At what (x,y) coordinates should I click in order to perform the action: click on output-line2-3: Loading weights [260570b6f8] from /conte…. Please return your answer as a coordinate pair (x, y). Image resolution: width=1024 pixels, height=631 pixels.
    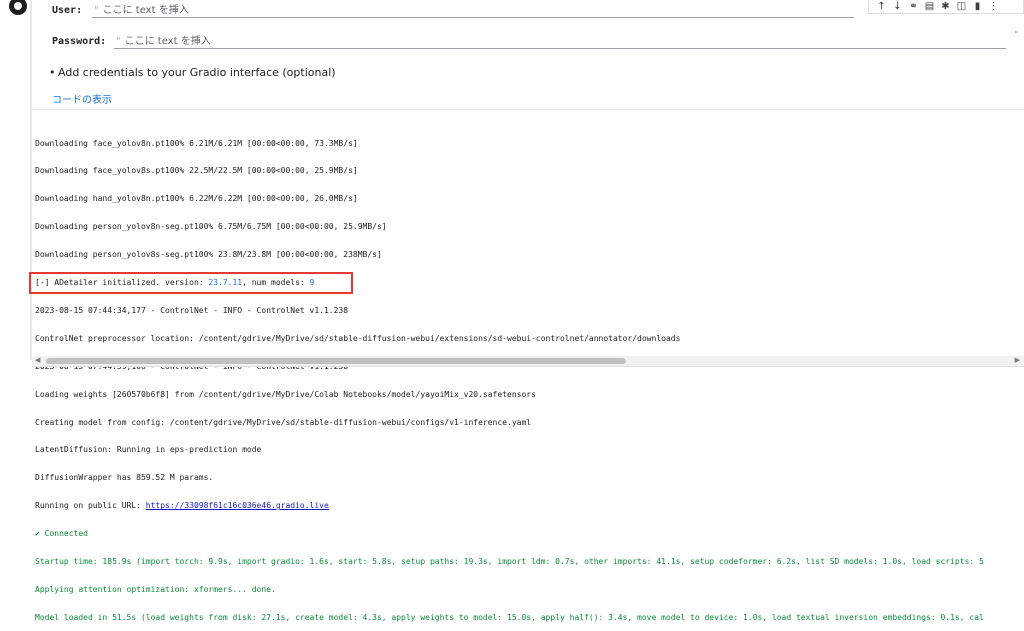
    Looking at the image, I should click on (285, 394).